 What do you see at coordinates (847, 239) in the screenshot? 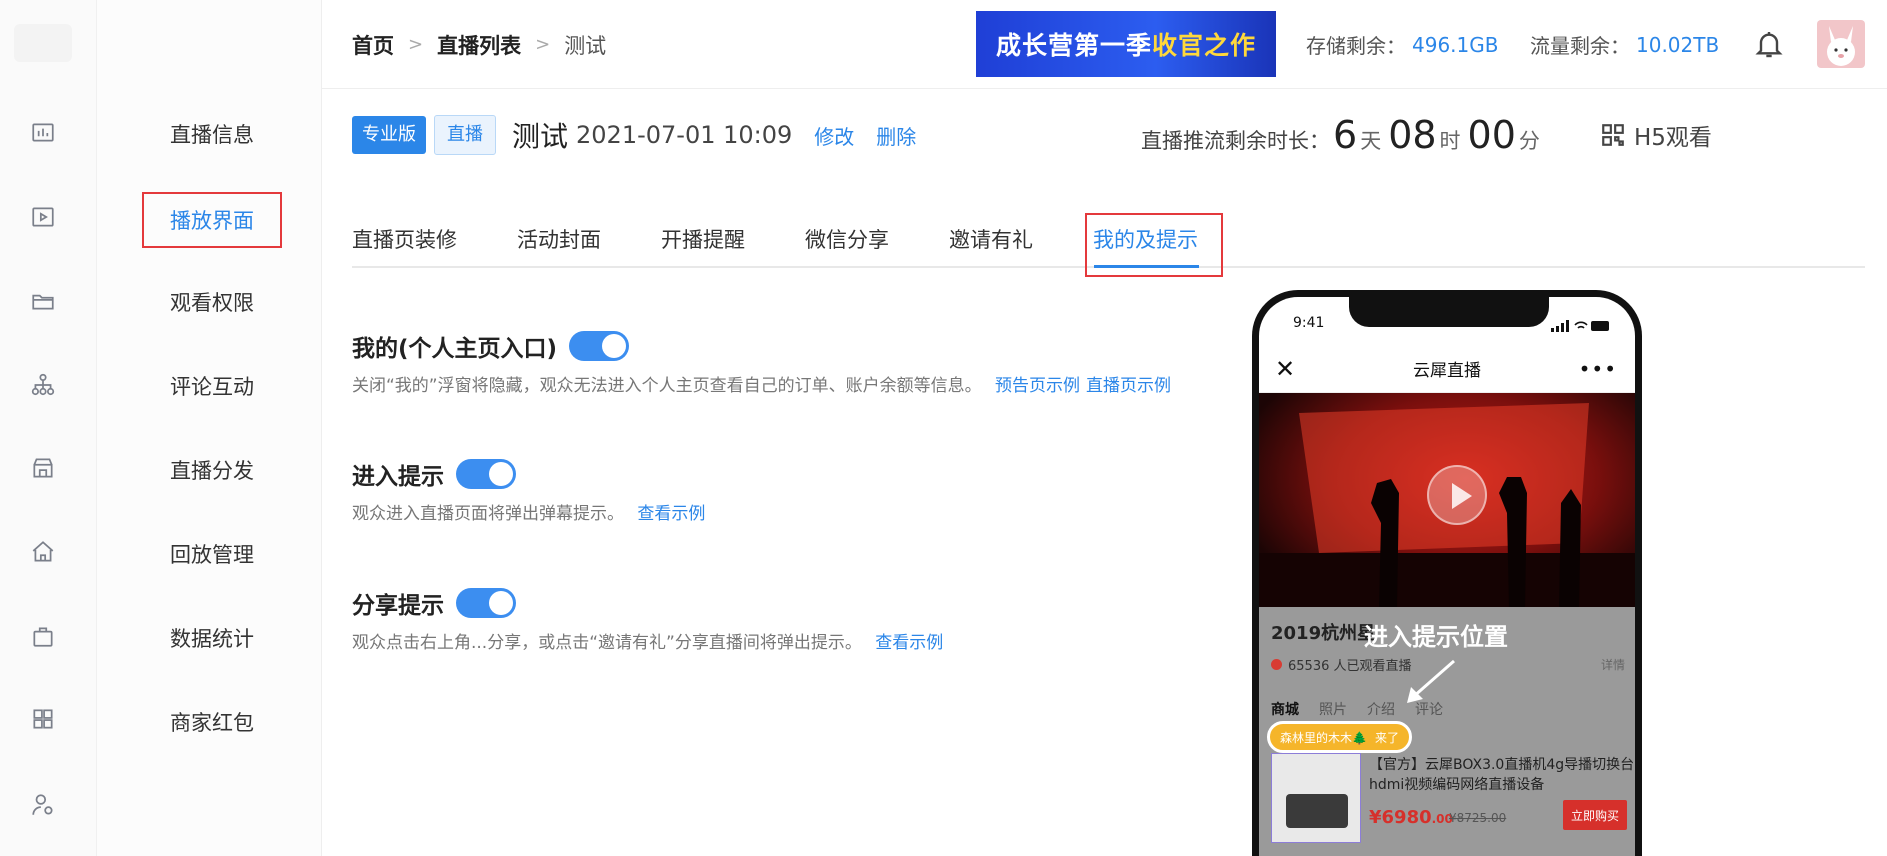
I see `tab-wechat-share: 微信分享` at bounding box center [847, 239].